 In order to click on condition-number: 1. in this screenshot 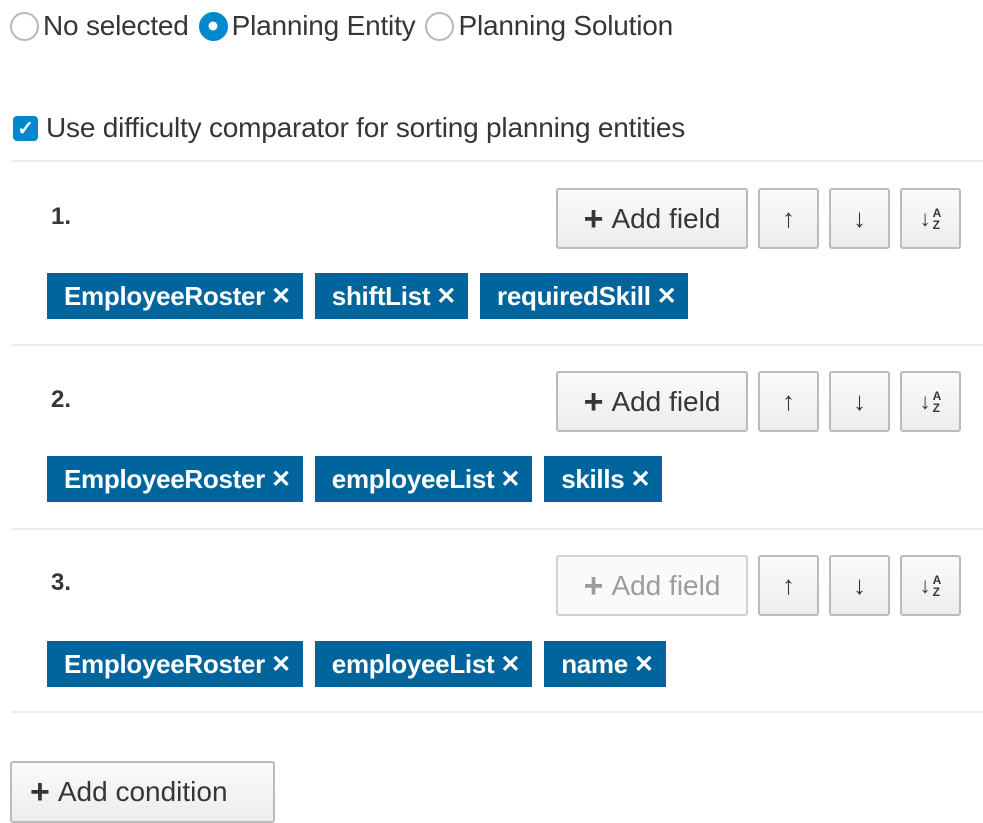, I will do `click(61, 216)`.